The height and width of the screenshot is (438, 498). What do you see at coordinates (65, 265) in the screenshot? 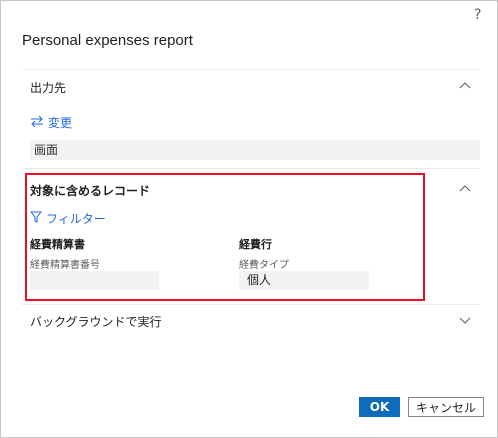
I see `expense-report-number-label: 経費精算書番号` at bounding box center [65, 265].